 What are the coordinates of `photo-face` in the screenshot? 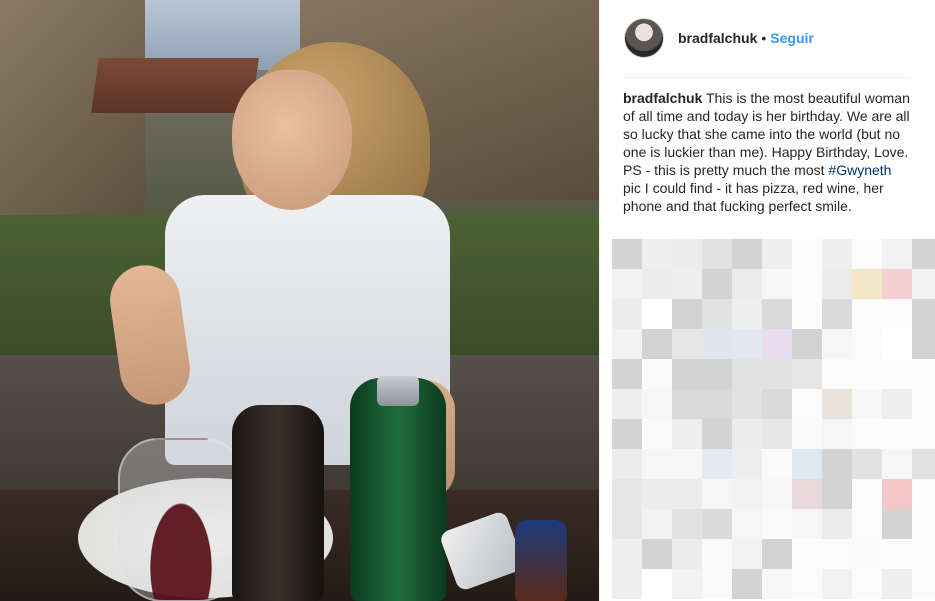 It's located at (292, 140).